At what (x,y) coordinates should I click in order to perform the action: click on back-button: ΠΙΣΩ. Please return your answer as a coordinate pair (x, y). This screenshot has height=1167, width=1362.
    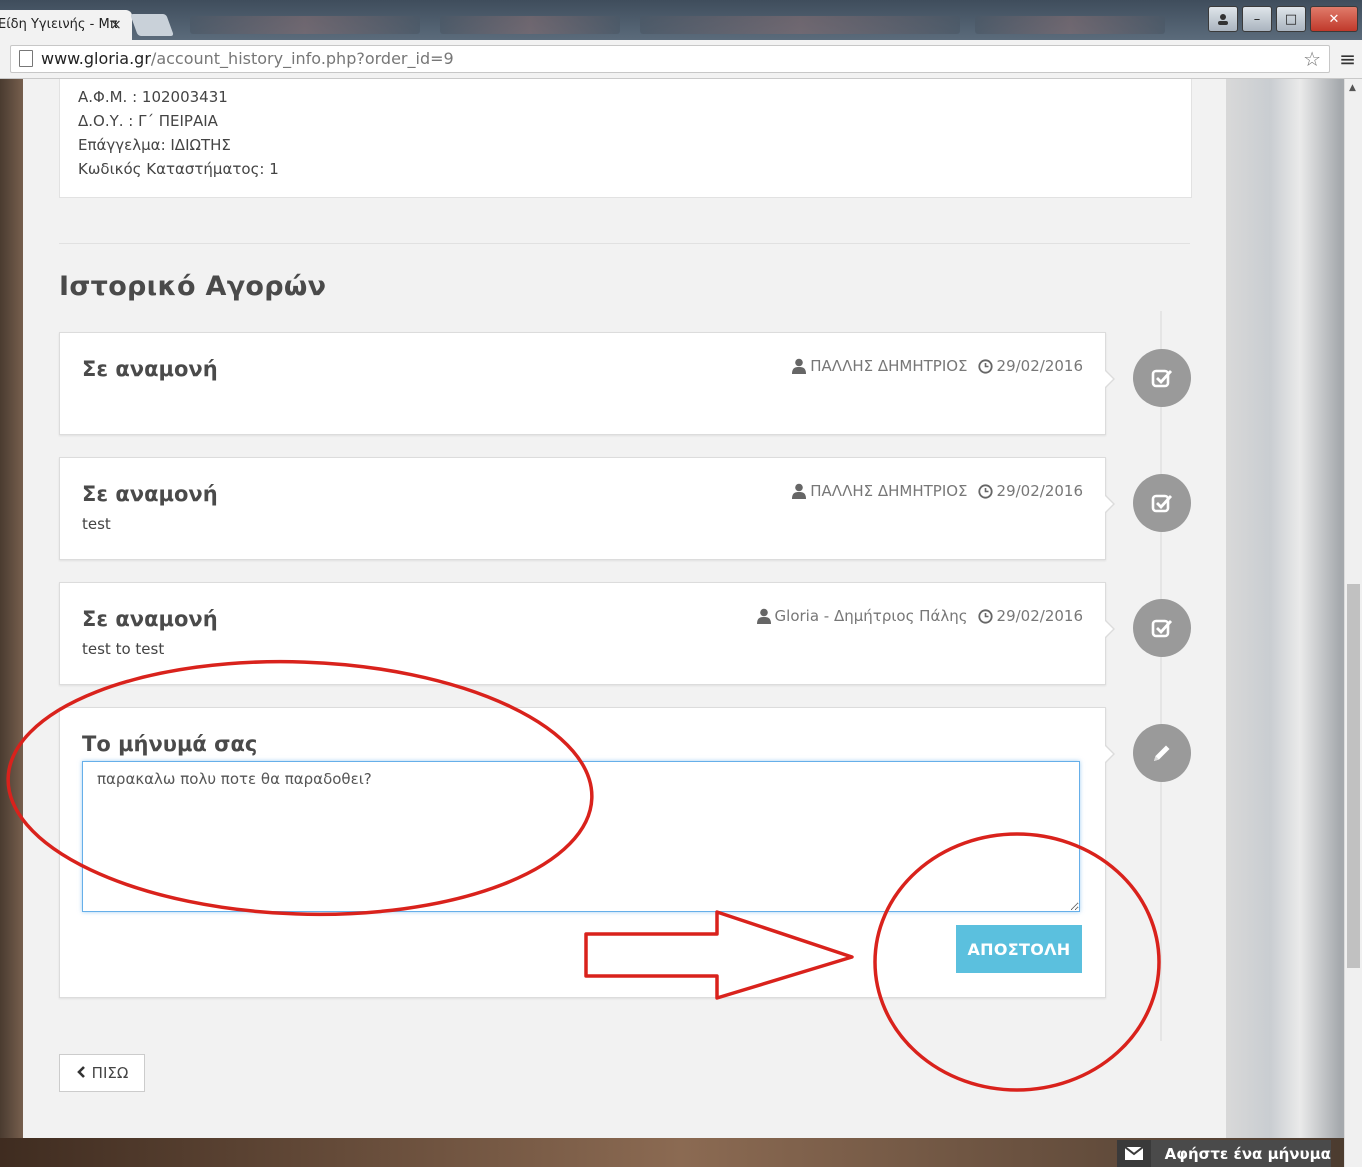
    Looking at the image, I should click on (102, 1073).